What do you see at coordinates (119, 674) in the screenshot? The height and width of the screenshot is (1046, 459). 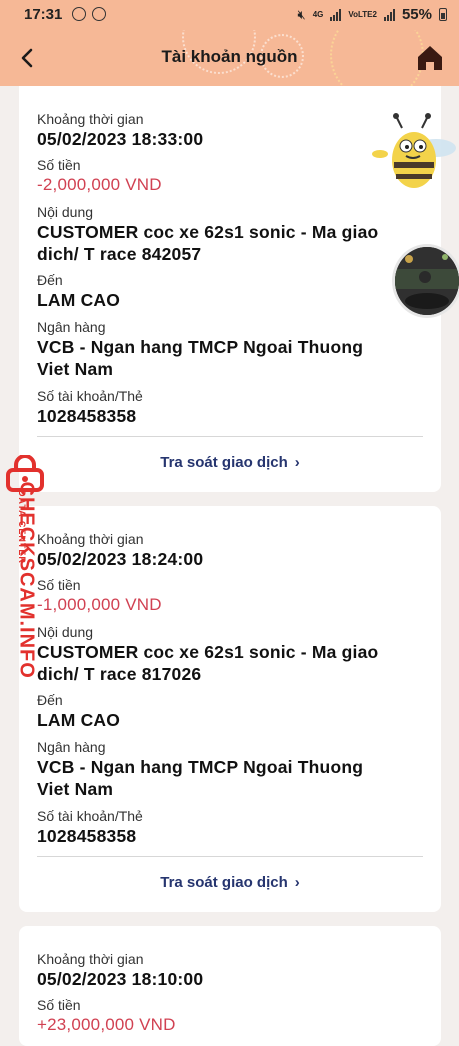 I see `content-value-line2: dich/ T race 817026` at bounding box center [119, 674].